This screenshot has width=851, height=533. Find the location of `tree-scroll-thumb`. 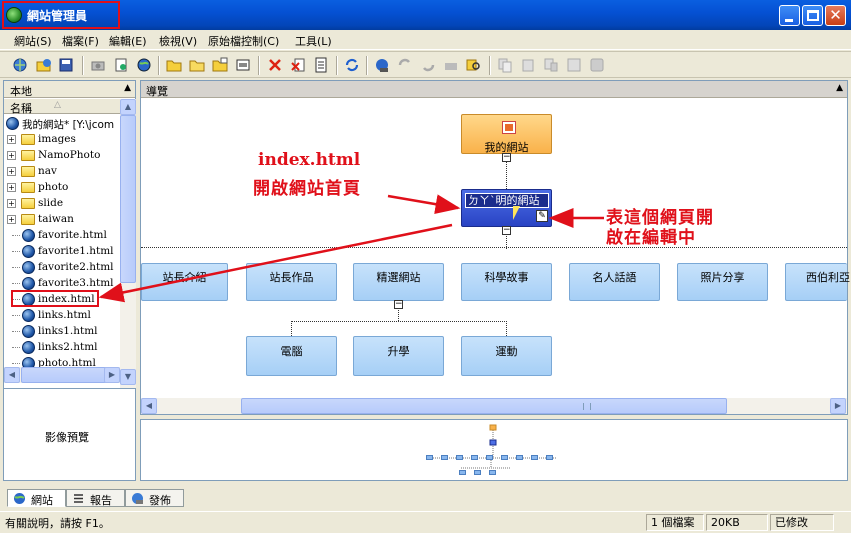

tree-scroll-thumb is located at coordinates (128, 199).